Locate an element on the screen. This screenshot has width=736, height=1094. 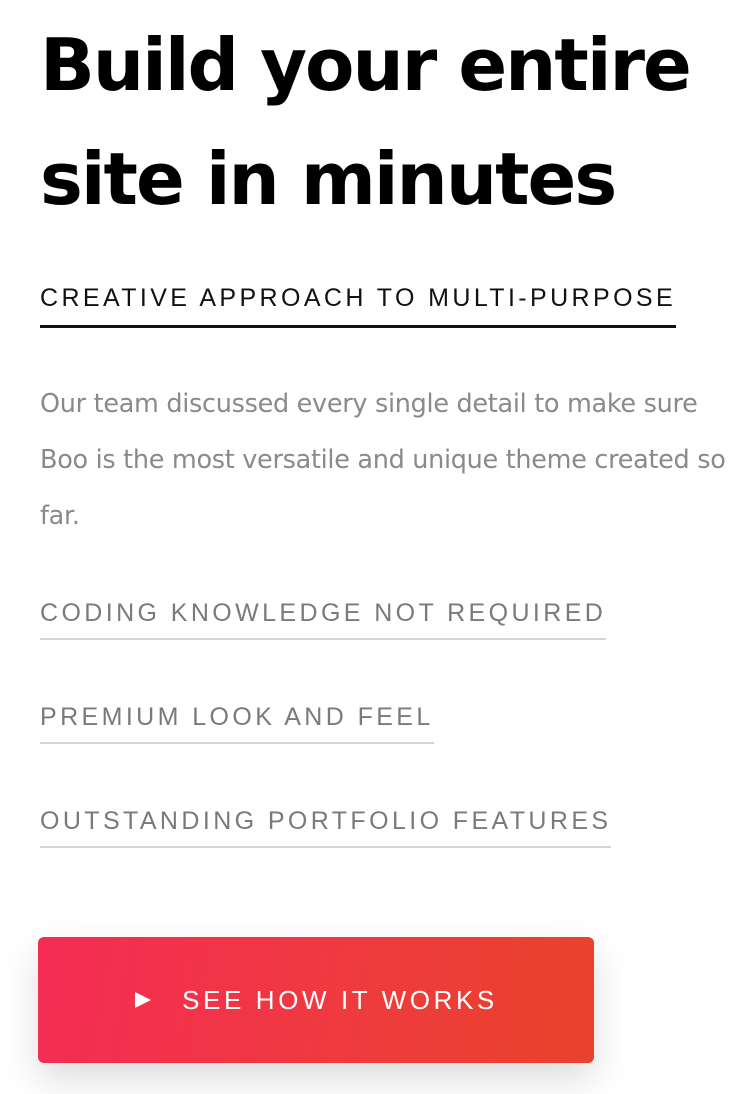
play-icon is located at coordinates (143, 1000).